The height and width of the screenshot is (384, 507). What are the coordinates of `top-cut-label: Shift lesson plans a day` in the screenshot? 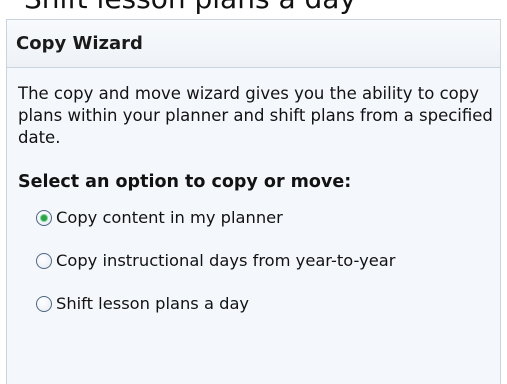 It's located at (190, 9).